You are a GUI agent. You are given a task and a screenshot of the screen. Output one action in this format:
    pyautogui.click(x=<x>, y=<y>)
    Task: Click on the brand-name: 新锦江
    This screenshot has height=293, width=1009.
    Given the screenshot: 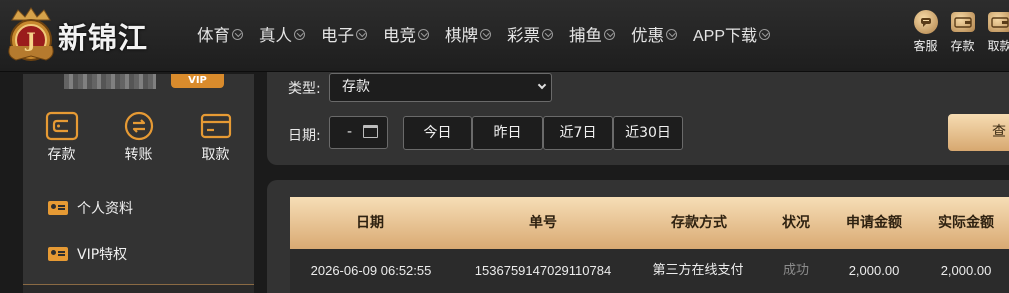 What is the action you would take?
    pyautogui.click(x=103, y=38)
    